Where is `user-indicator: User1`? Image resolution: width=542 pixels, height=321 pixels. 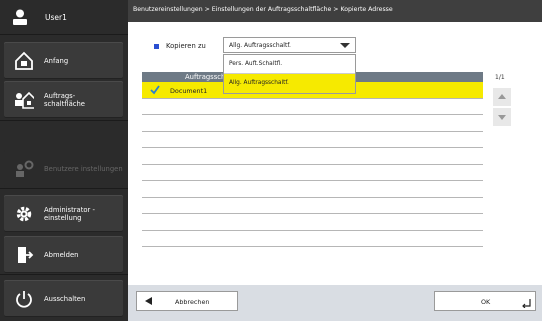 user-indicator: User1 is located at coordinates (64, 17).